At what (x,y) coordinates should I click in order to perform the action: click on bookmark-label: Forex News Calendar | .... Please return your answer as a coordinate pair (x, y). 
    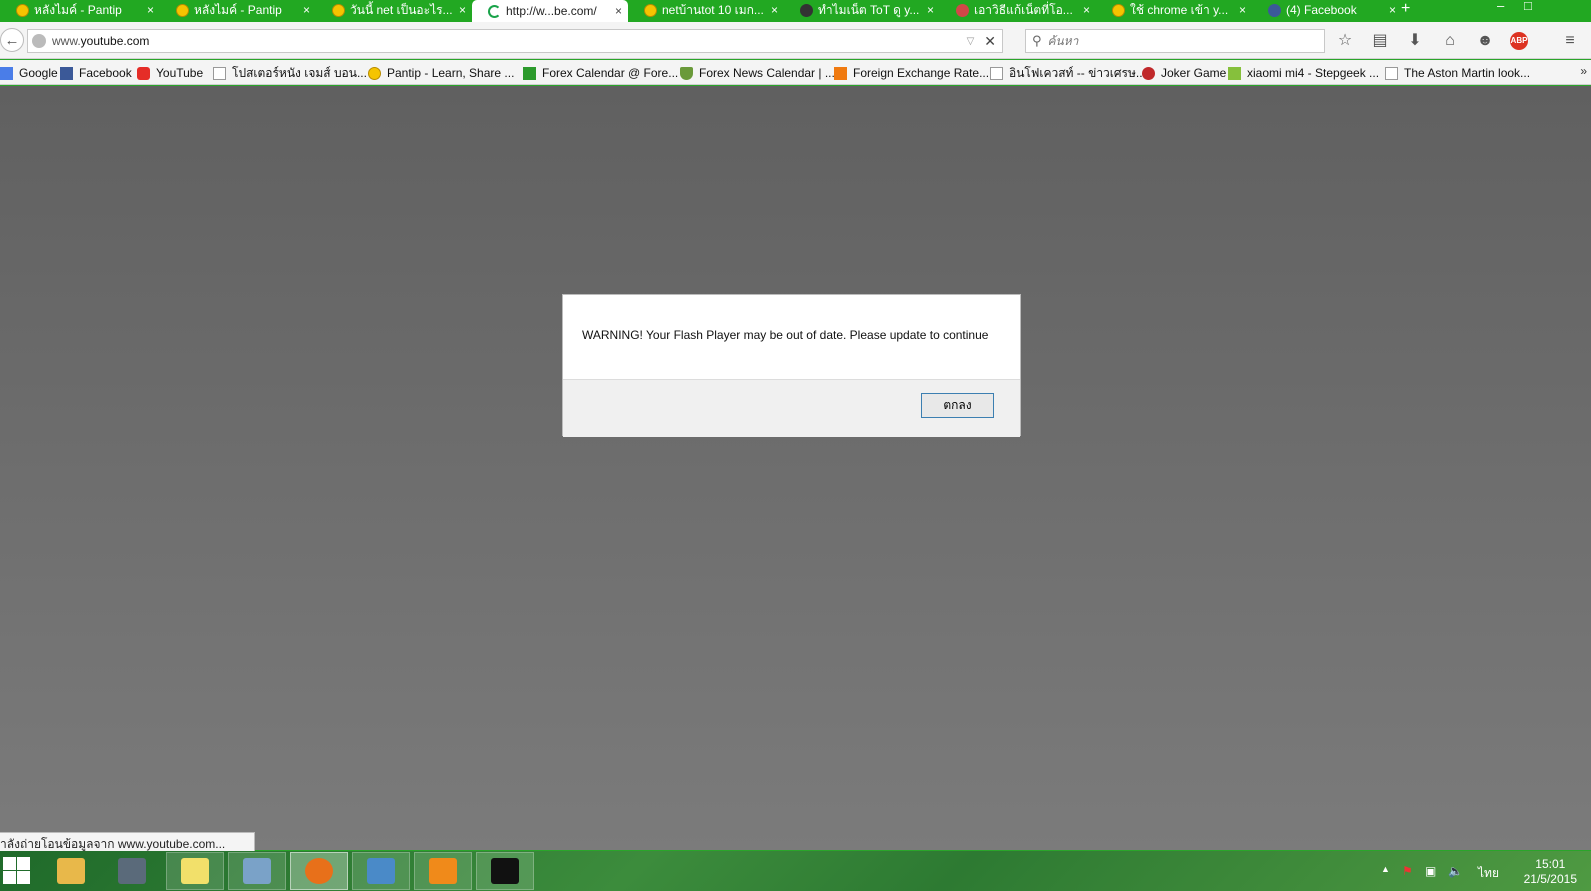
    Looking at the image, I should click on (767, 73).